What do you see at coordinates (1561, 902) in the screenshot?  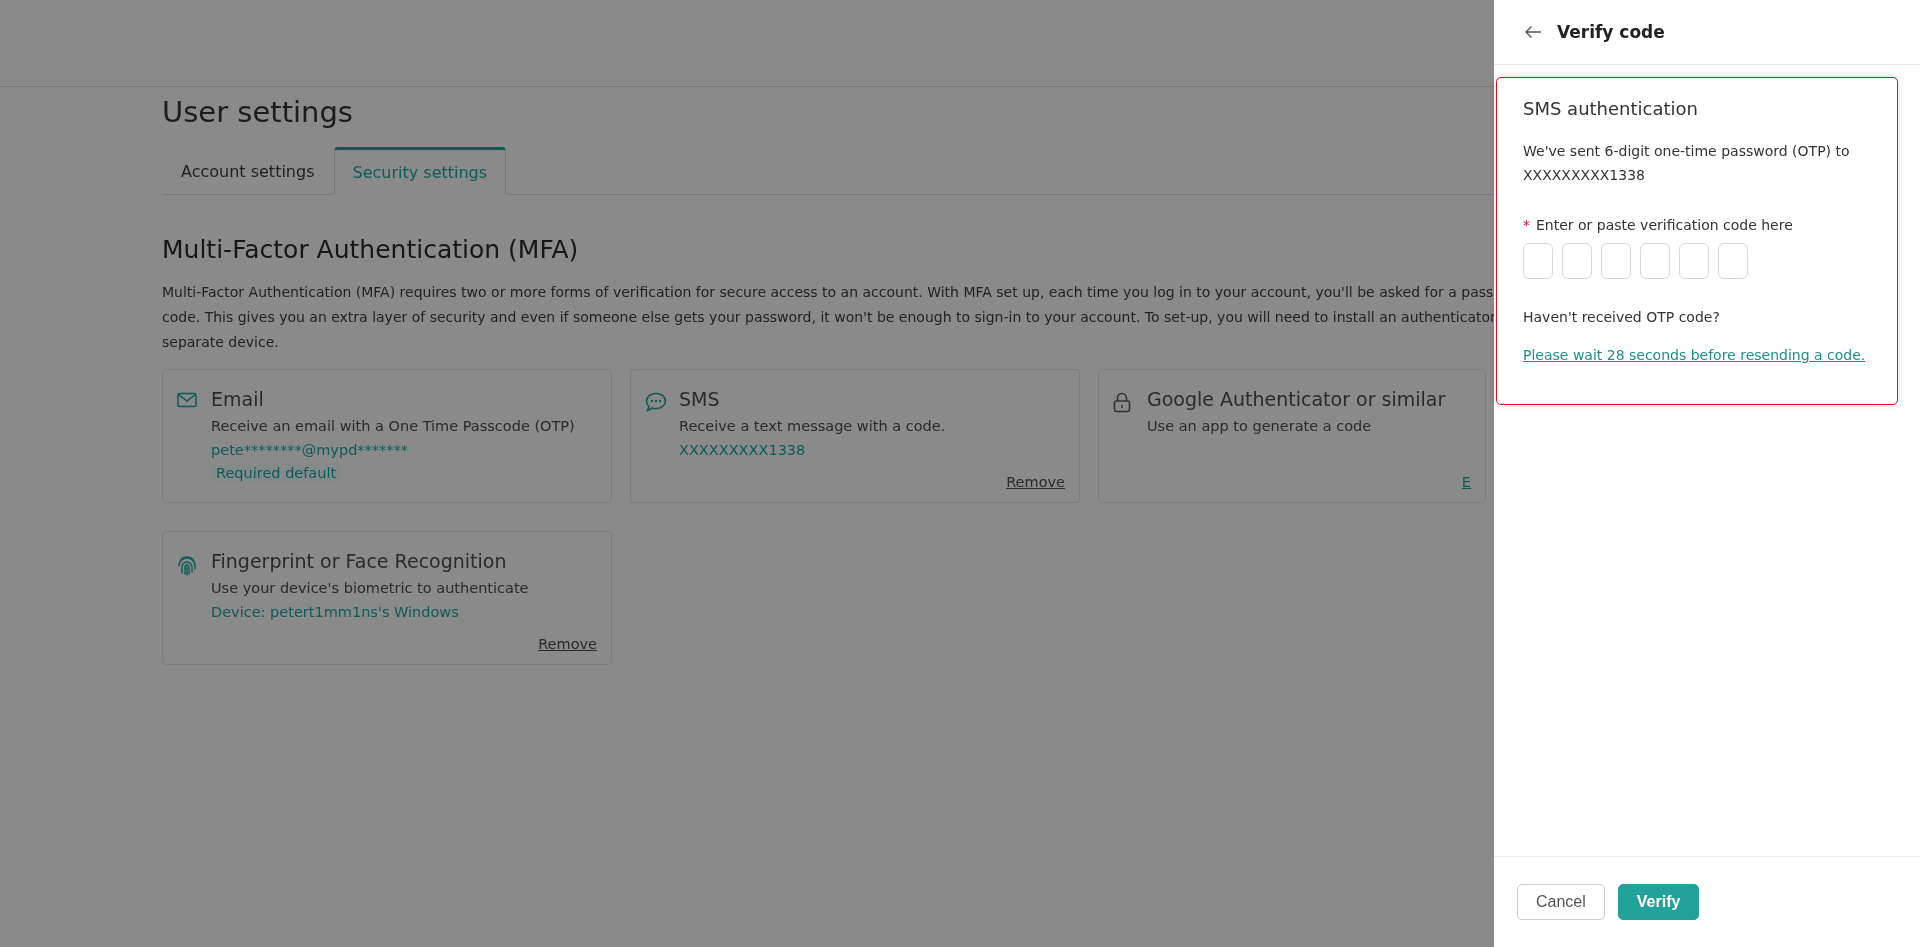 I see `cancel-button: Cancel` at bounding box center [1561, 902].